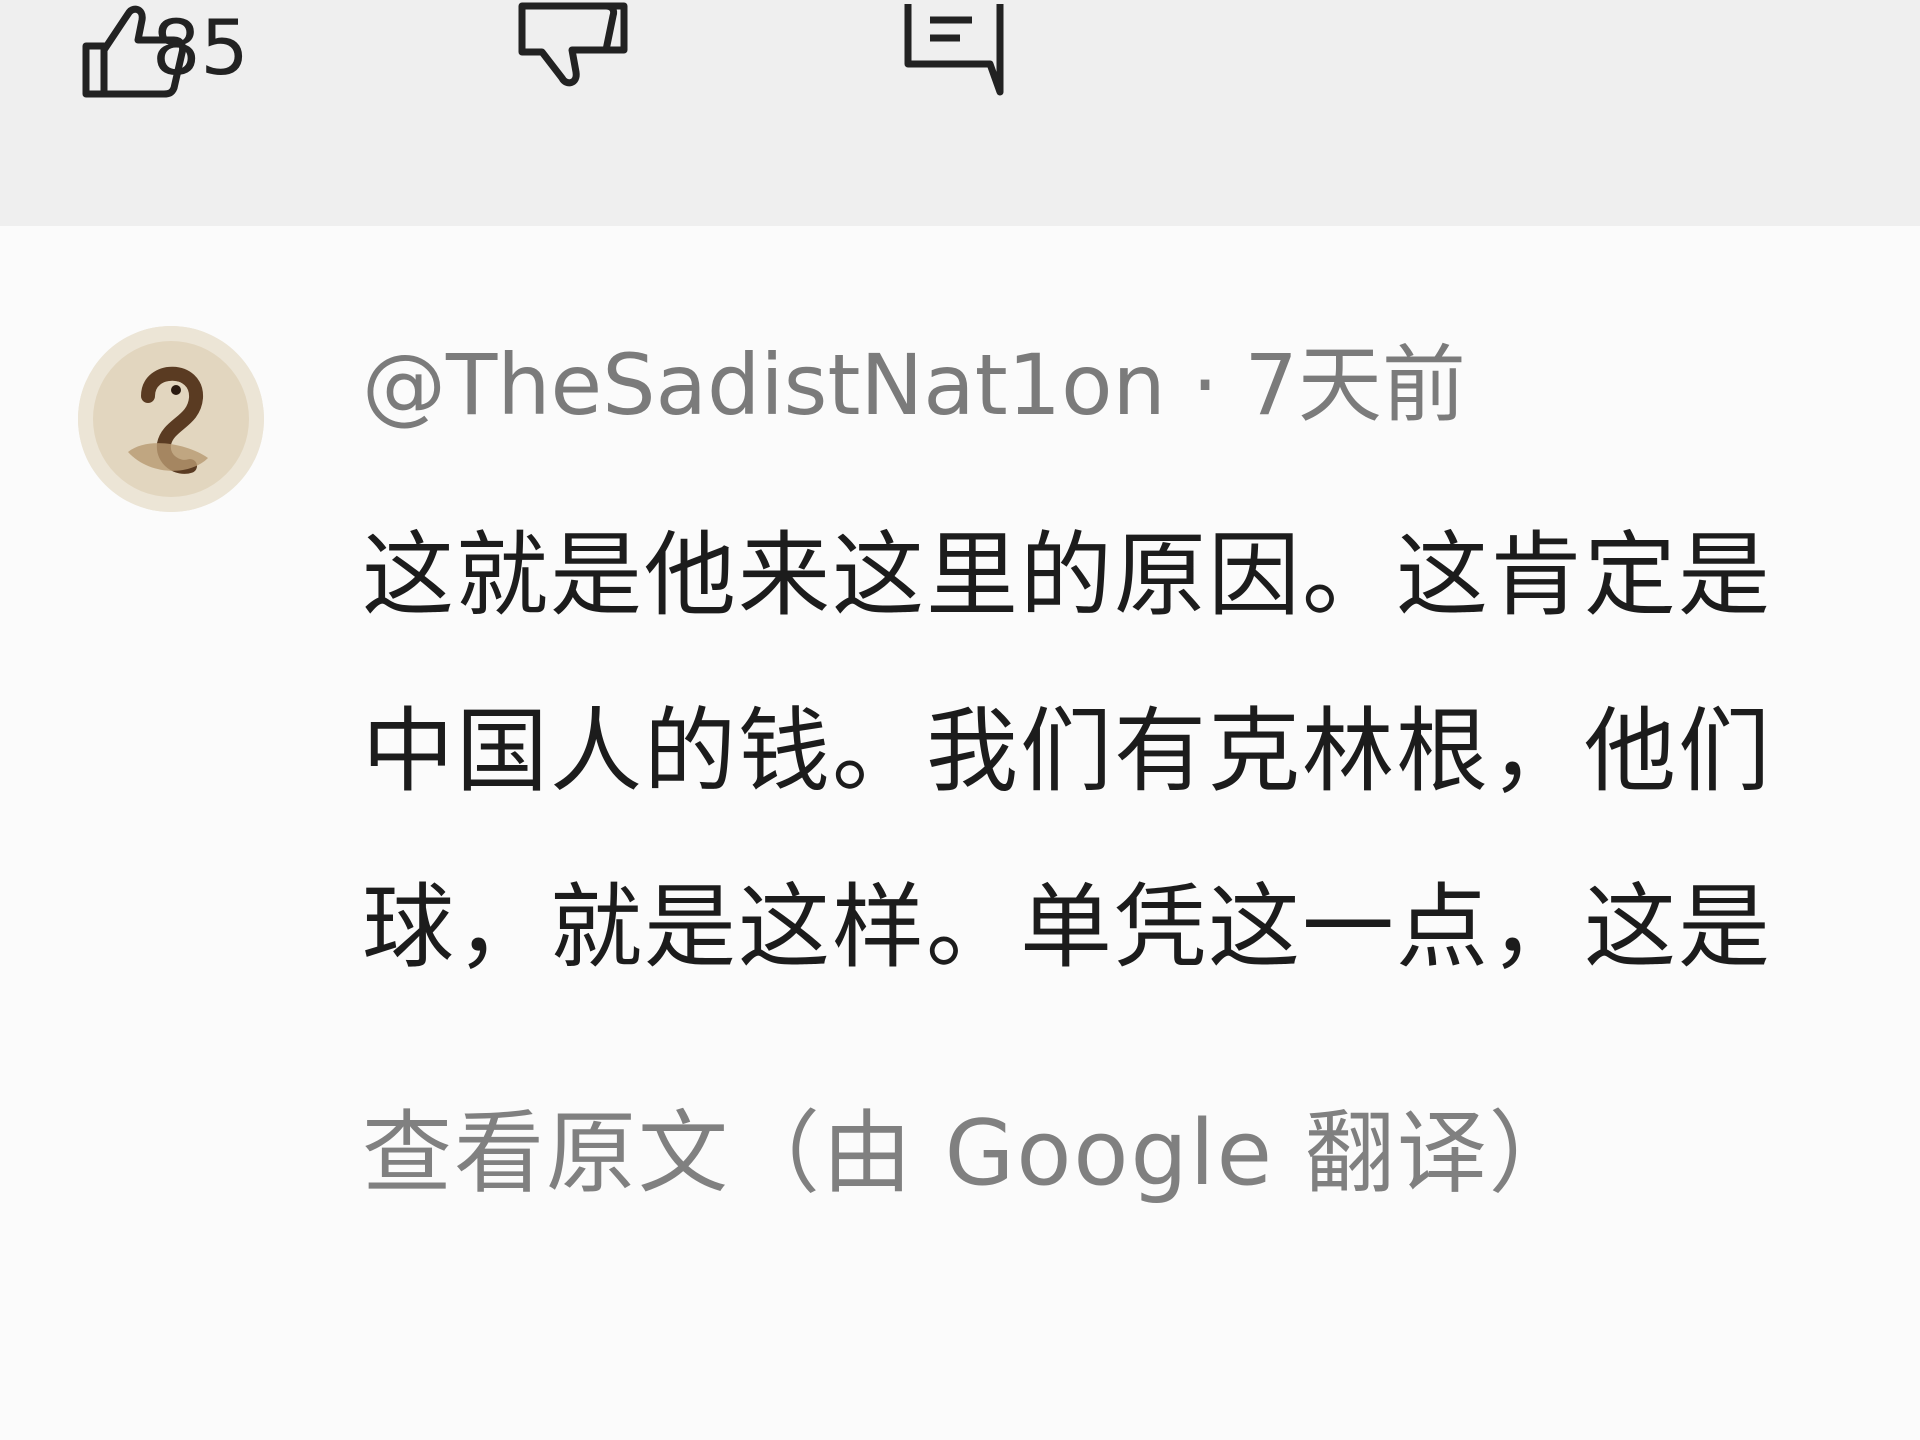  I want to click on comment-meta: @TheSadistNat1on · 7天前, so click(914, 385).